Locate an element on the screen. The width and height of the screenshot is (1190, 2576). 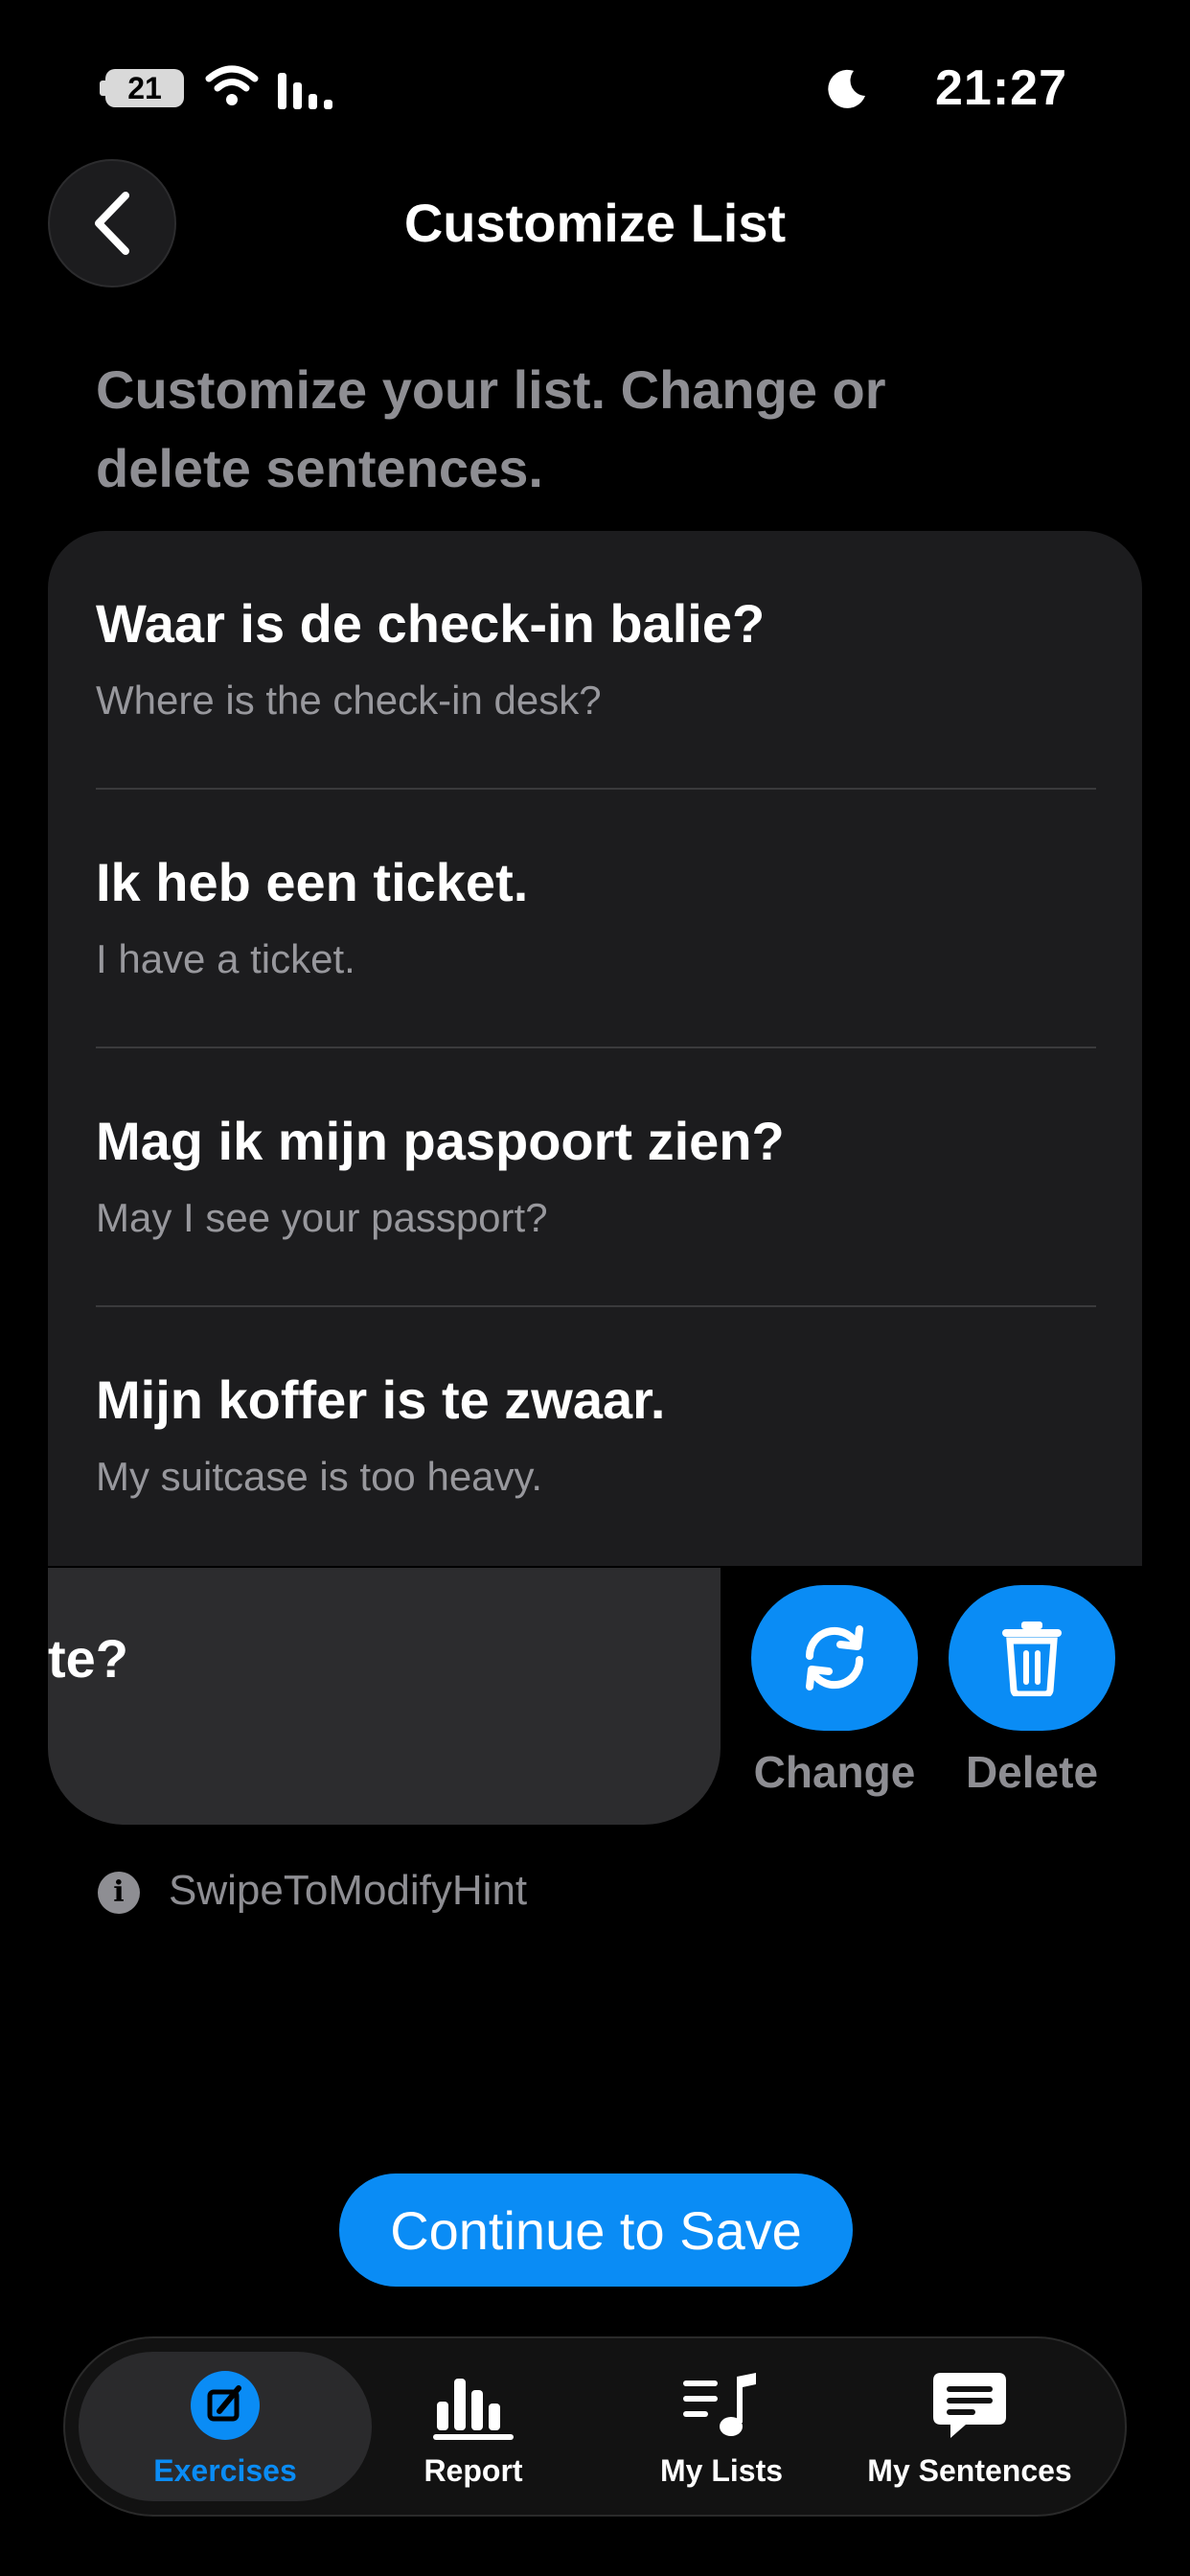
sentence-dutch: Mijn koffer is te zwaar. is located at coordinates (381, 1399).